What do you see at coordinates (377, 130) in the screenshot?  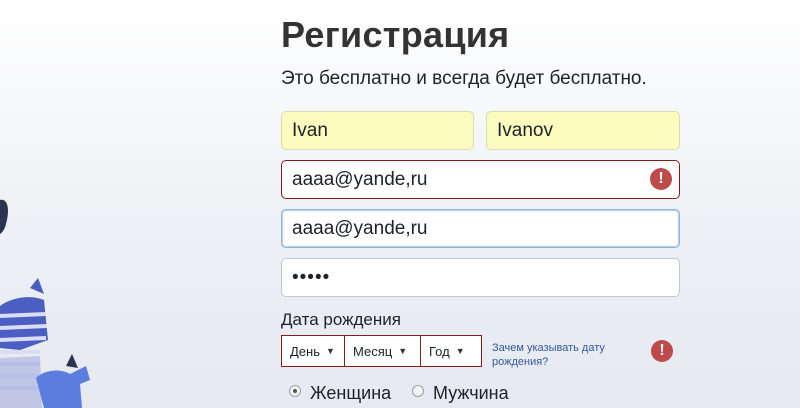 I see `first-name-input` at bounding box center [377, 130].